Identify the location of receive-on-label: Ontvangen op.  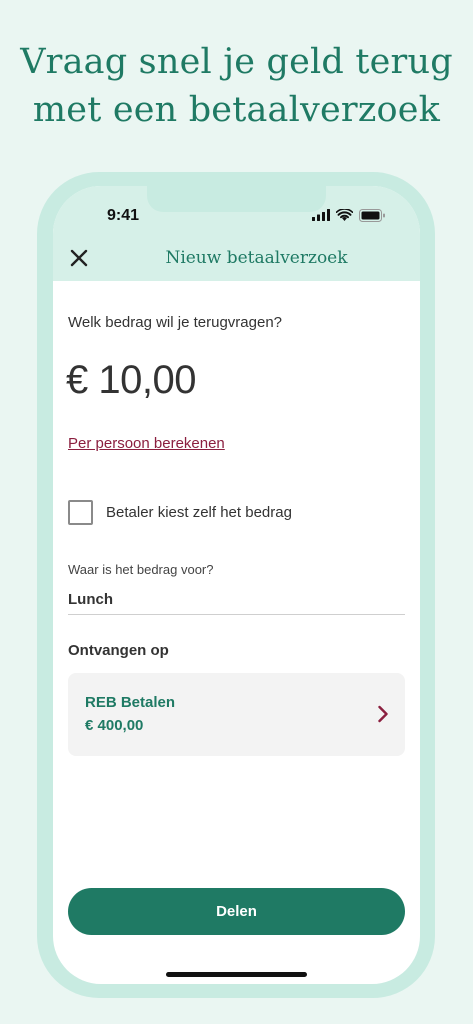
(118, 650).